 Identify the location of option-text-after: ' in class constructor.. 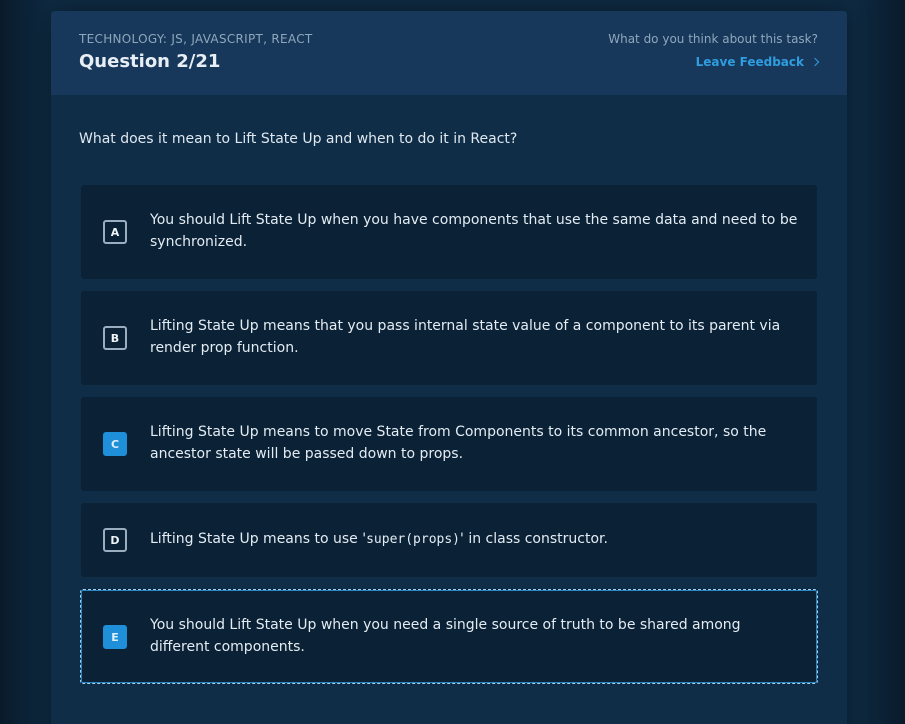
(534, 539).